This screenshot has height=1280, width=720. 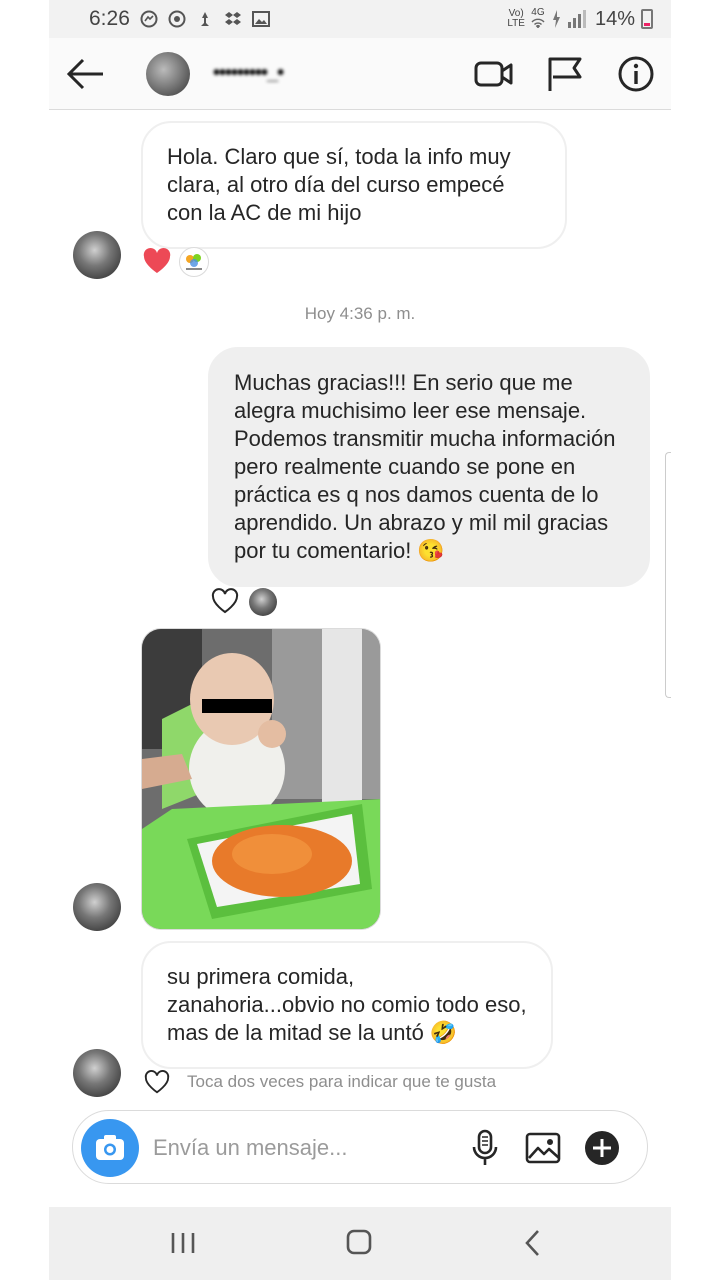 I want to click on data-type-label: 4G, so click(x=538, y=12).